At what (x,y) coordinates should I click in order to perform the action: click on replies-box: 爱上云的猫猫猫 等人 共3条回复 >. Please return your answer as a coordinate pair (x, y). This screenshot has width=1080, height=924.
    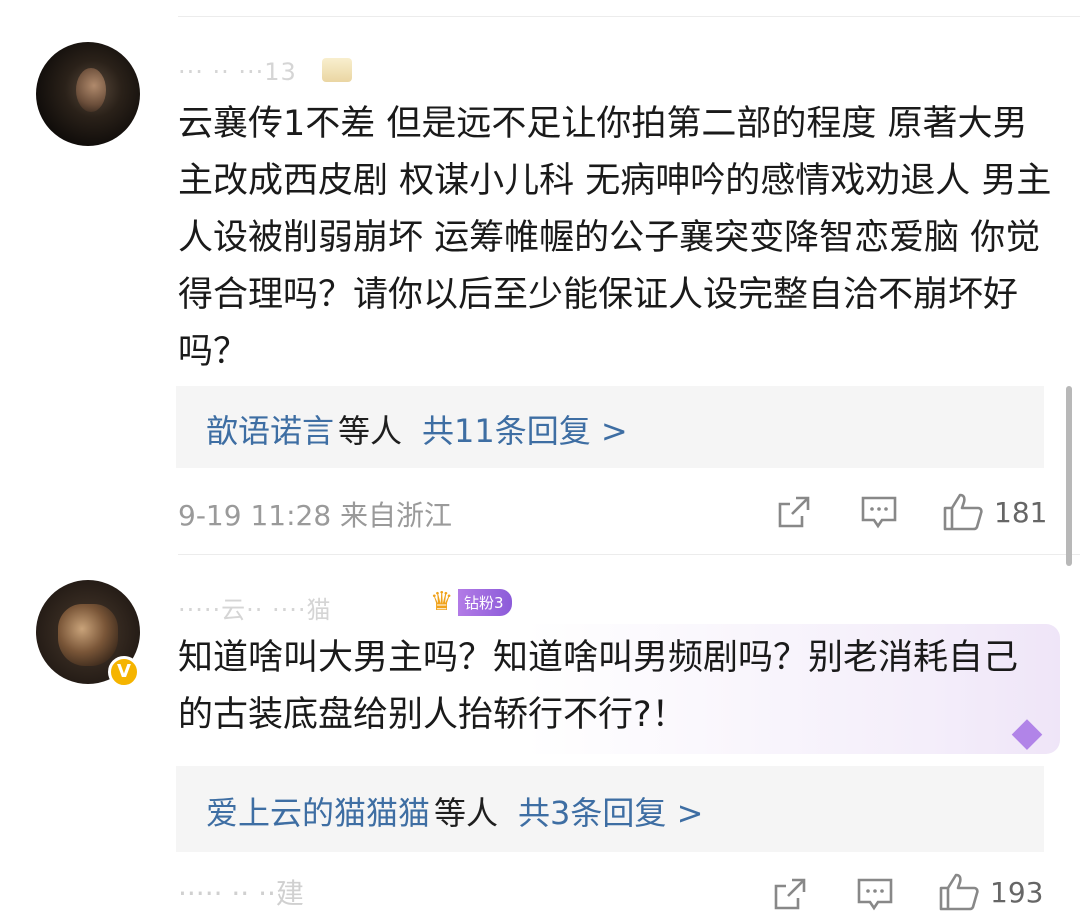
    Looking at the image, I should click on (610, 809).